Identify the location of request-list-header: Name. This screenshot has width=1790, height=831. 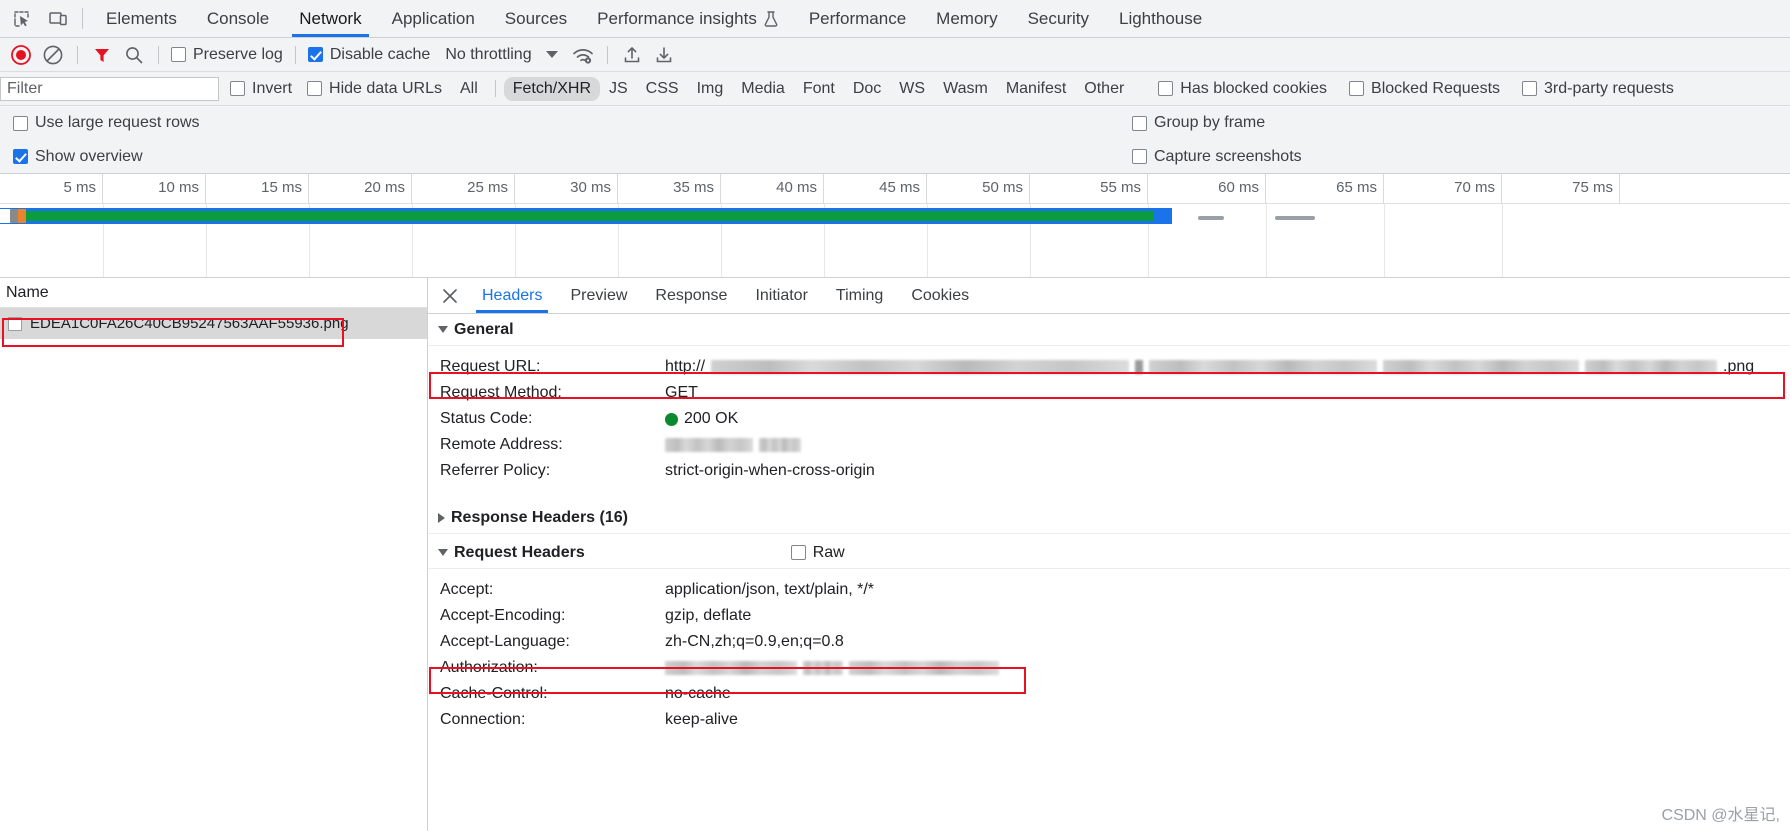
(213, 293).